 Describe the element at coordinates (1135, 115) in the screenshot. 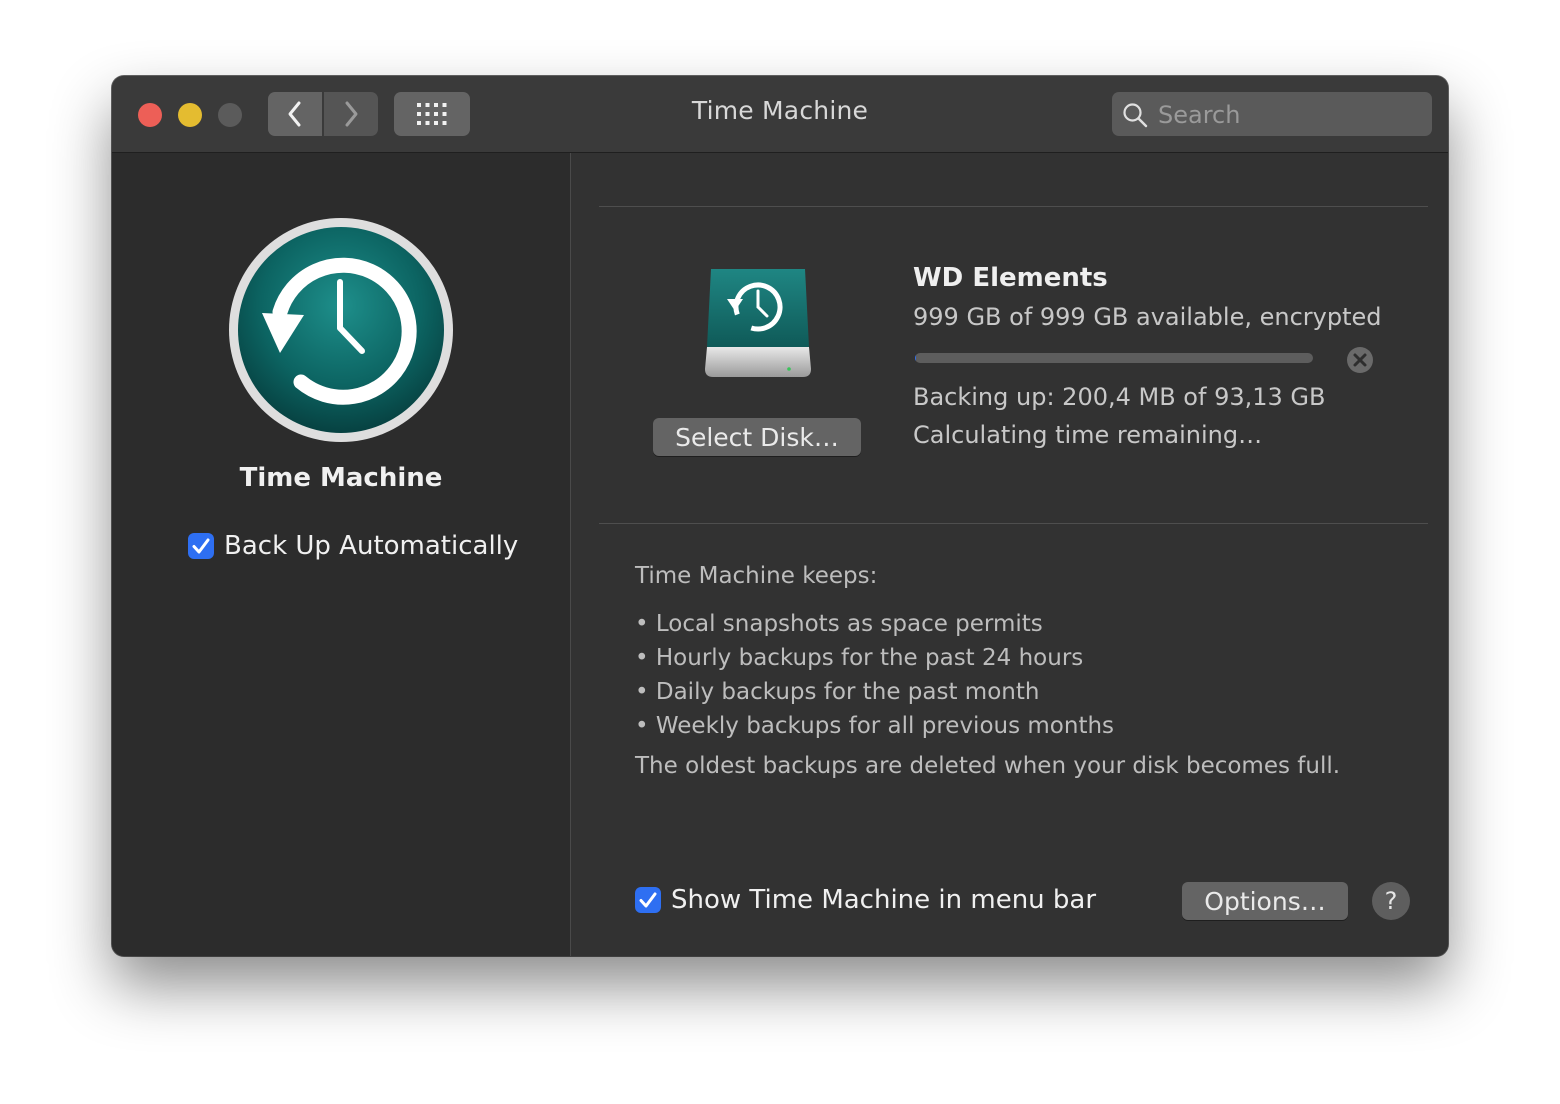

I see `search-icon` at that location.